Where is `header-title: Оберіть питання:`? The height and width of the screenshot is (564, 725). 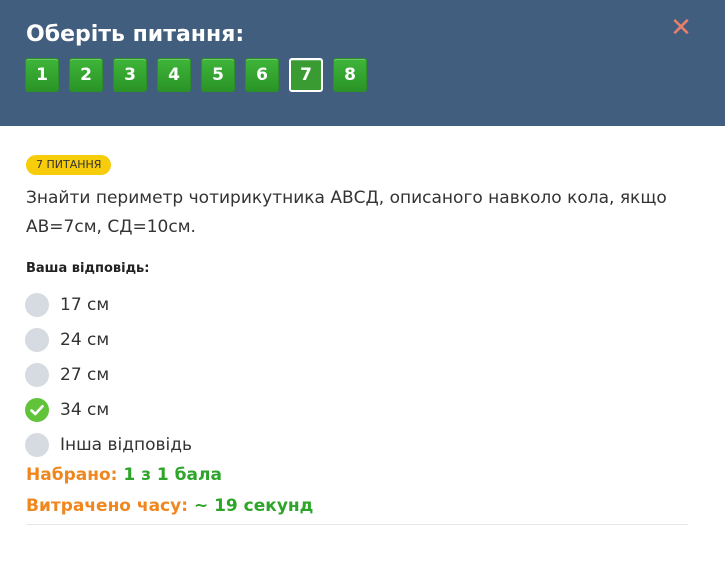 header-title: Оберіть питання: is located at coordinates (135, 34).